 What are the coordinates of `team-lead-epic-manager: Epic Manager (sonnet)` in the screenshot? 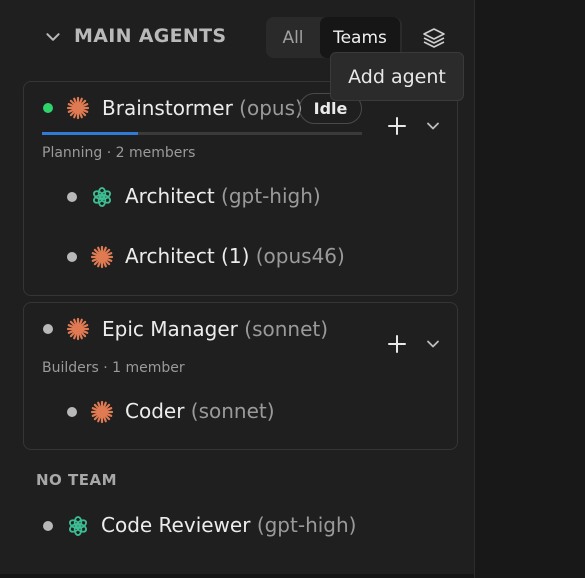 It's located at (215, 329).